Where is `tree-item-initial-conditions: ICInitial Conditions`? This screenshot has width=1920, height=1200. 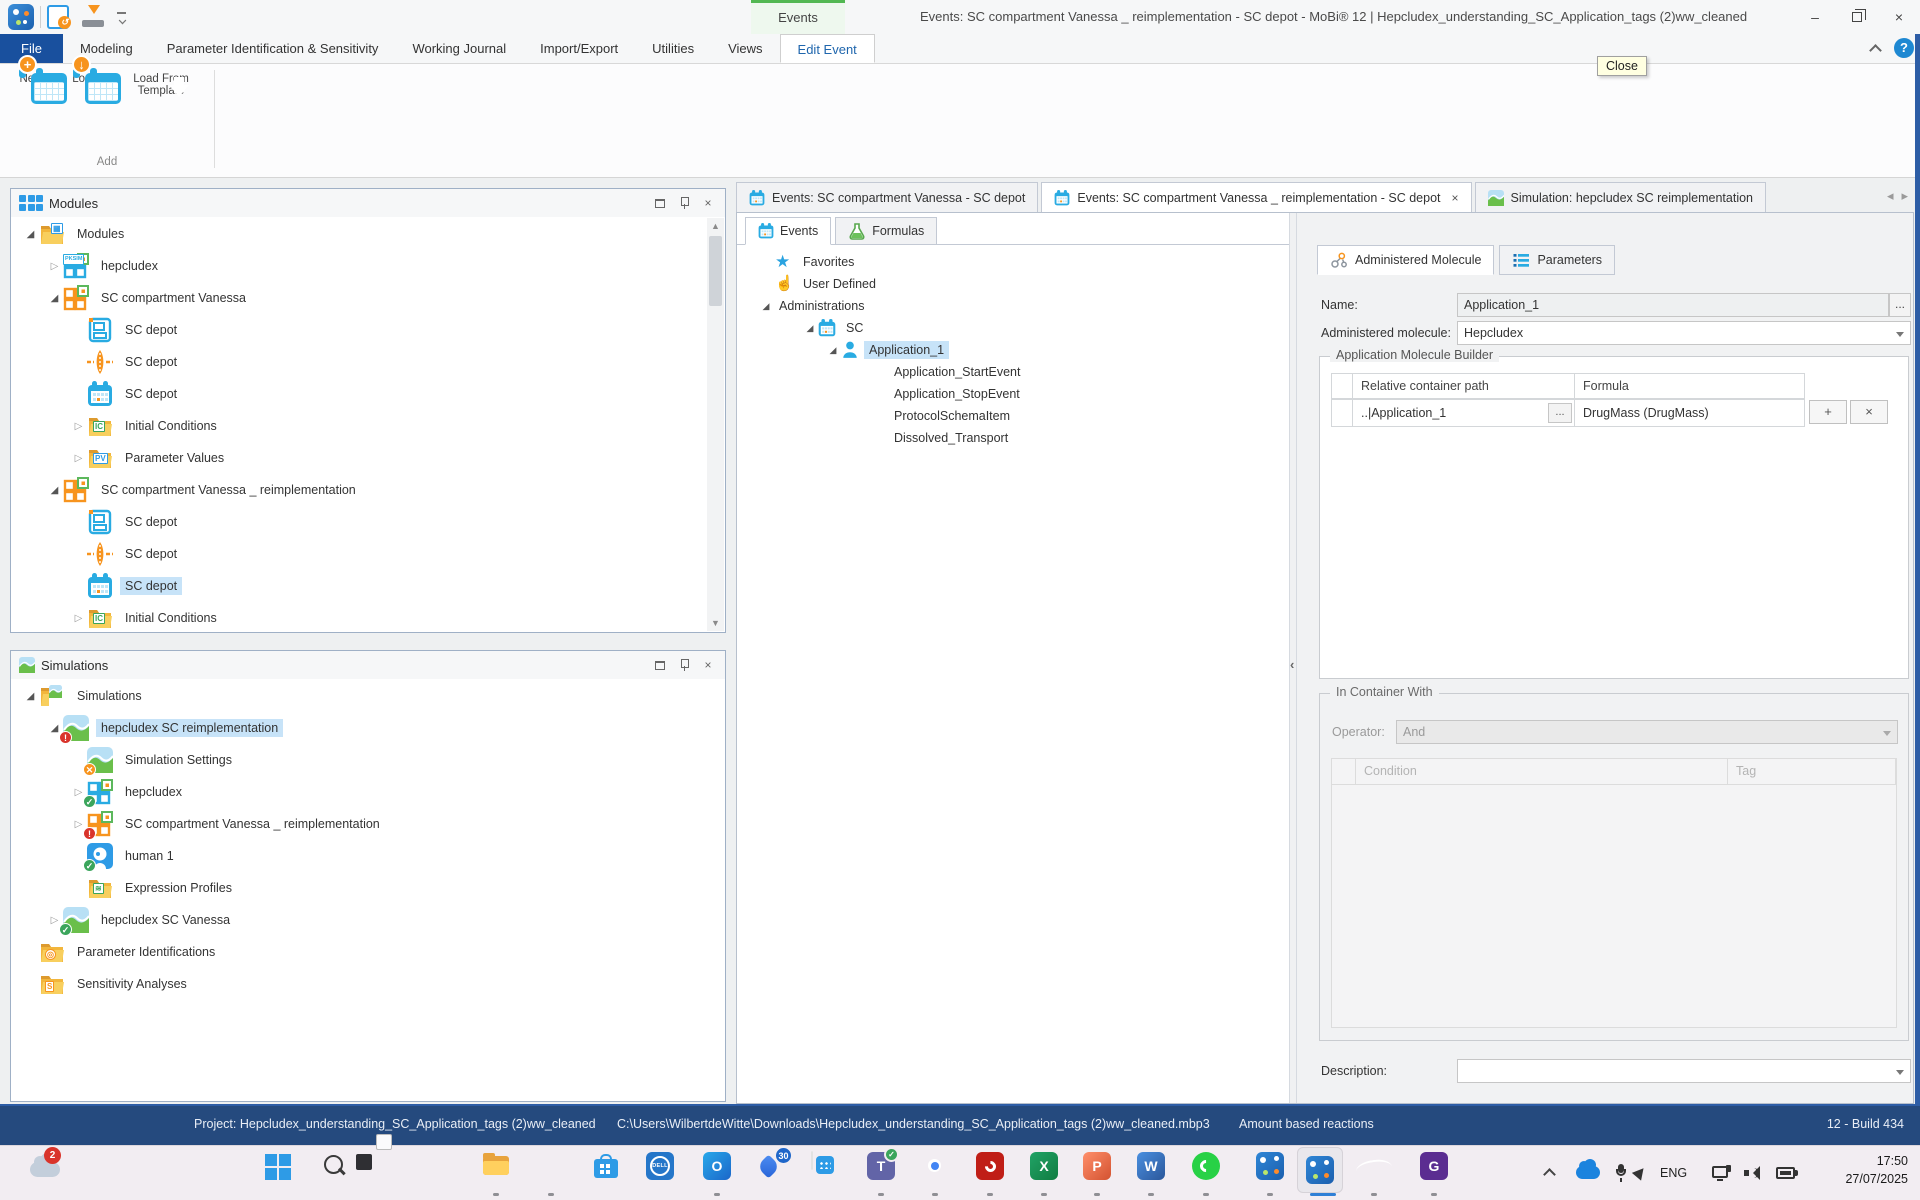
tree-item-initial-conditions: ICInitial Conditions is located at coordinates (359, 616).